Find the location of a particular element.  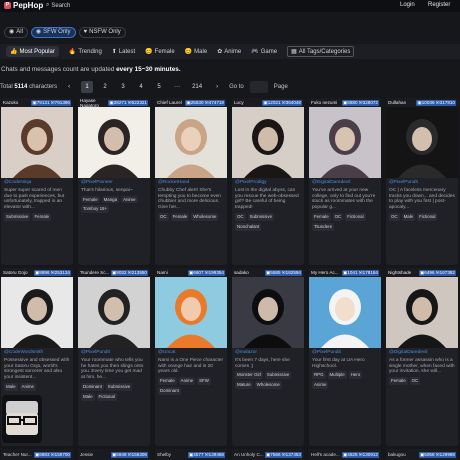

character-card: Teacher Nur... ▣6883 ✉159700 is located at coordinates (37, 454).